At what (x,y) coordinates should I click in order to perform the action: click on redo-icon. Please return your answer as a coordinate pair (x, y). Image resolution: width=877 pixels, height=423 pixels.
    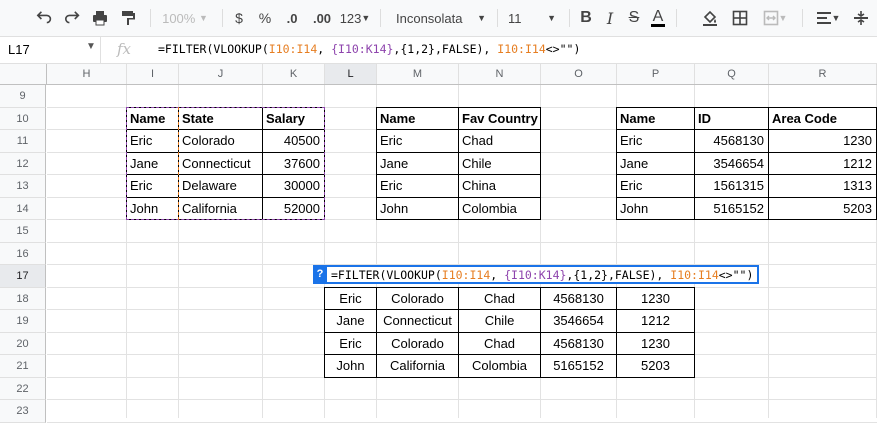
    Looking at the image, I should click on (72, 18).